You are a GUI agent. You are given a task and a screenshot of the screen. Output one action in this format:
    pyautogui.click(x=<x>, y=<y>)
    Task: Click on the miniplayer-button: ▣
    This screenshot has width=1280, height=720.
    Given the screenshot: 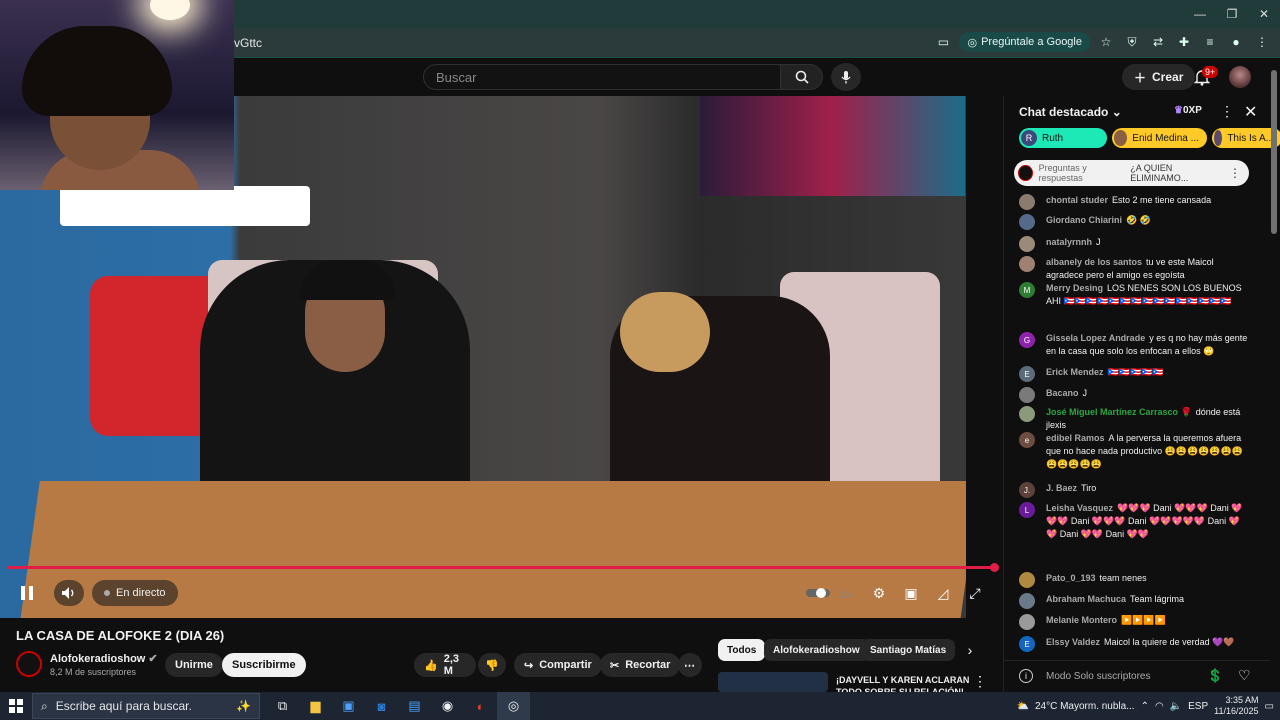 What is the action you would take?
    pyautogui.click(x=911, y=593)
    